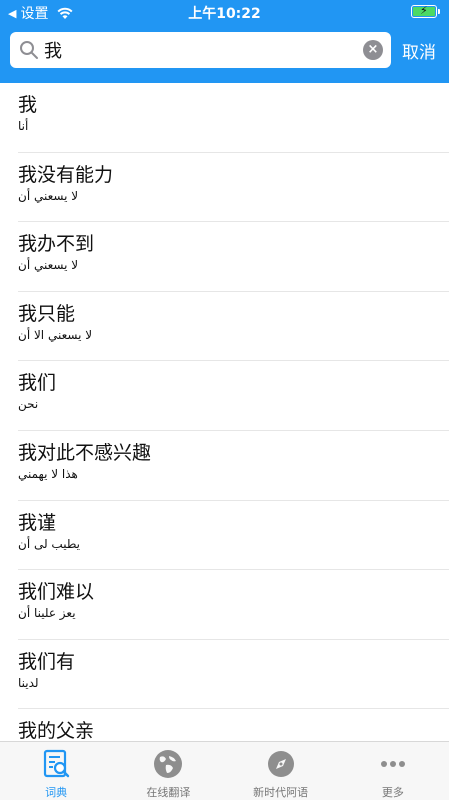 The width and height of the screenshot is (449, 800). What do you see at coordinates (233, 188) in the screenshot?
I see `list-item: 我没有能力 لا يسعني أن` at bounding box center [233, 188].